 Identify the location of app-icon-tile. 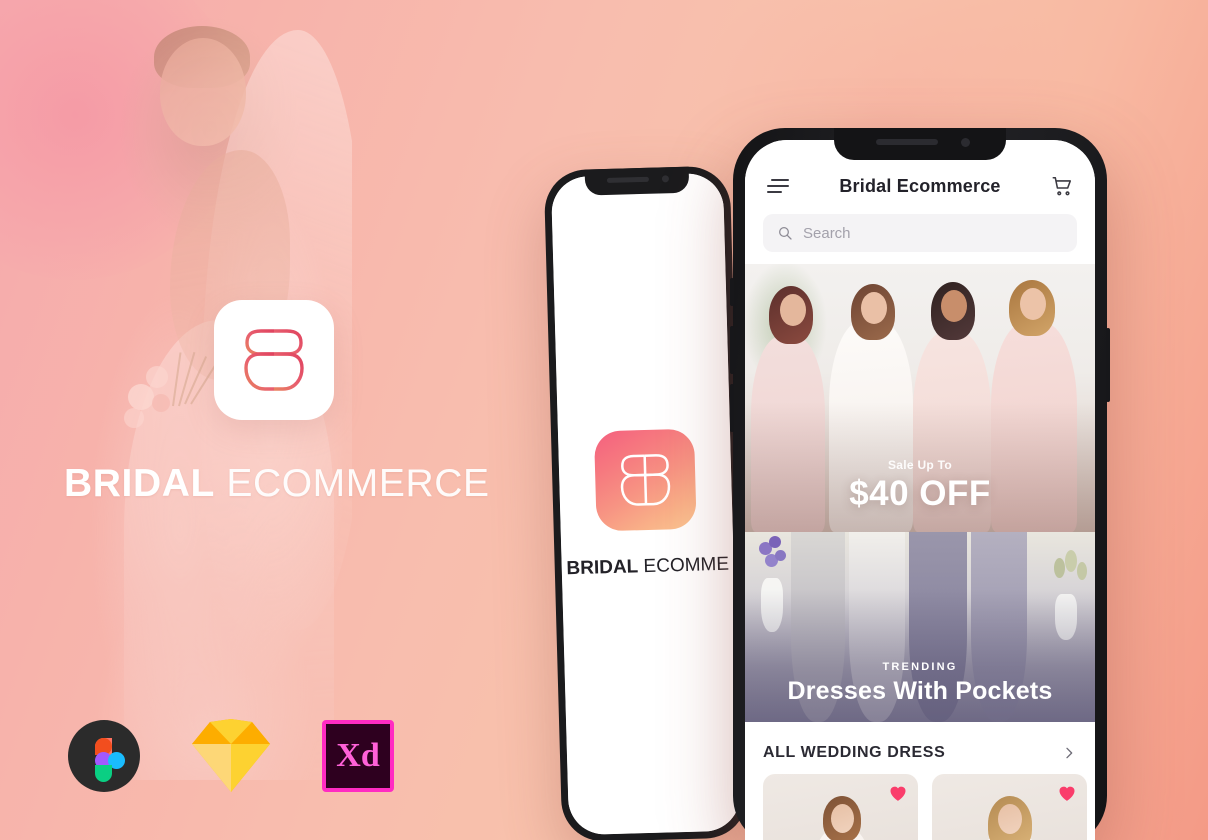
(274, 360).